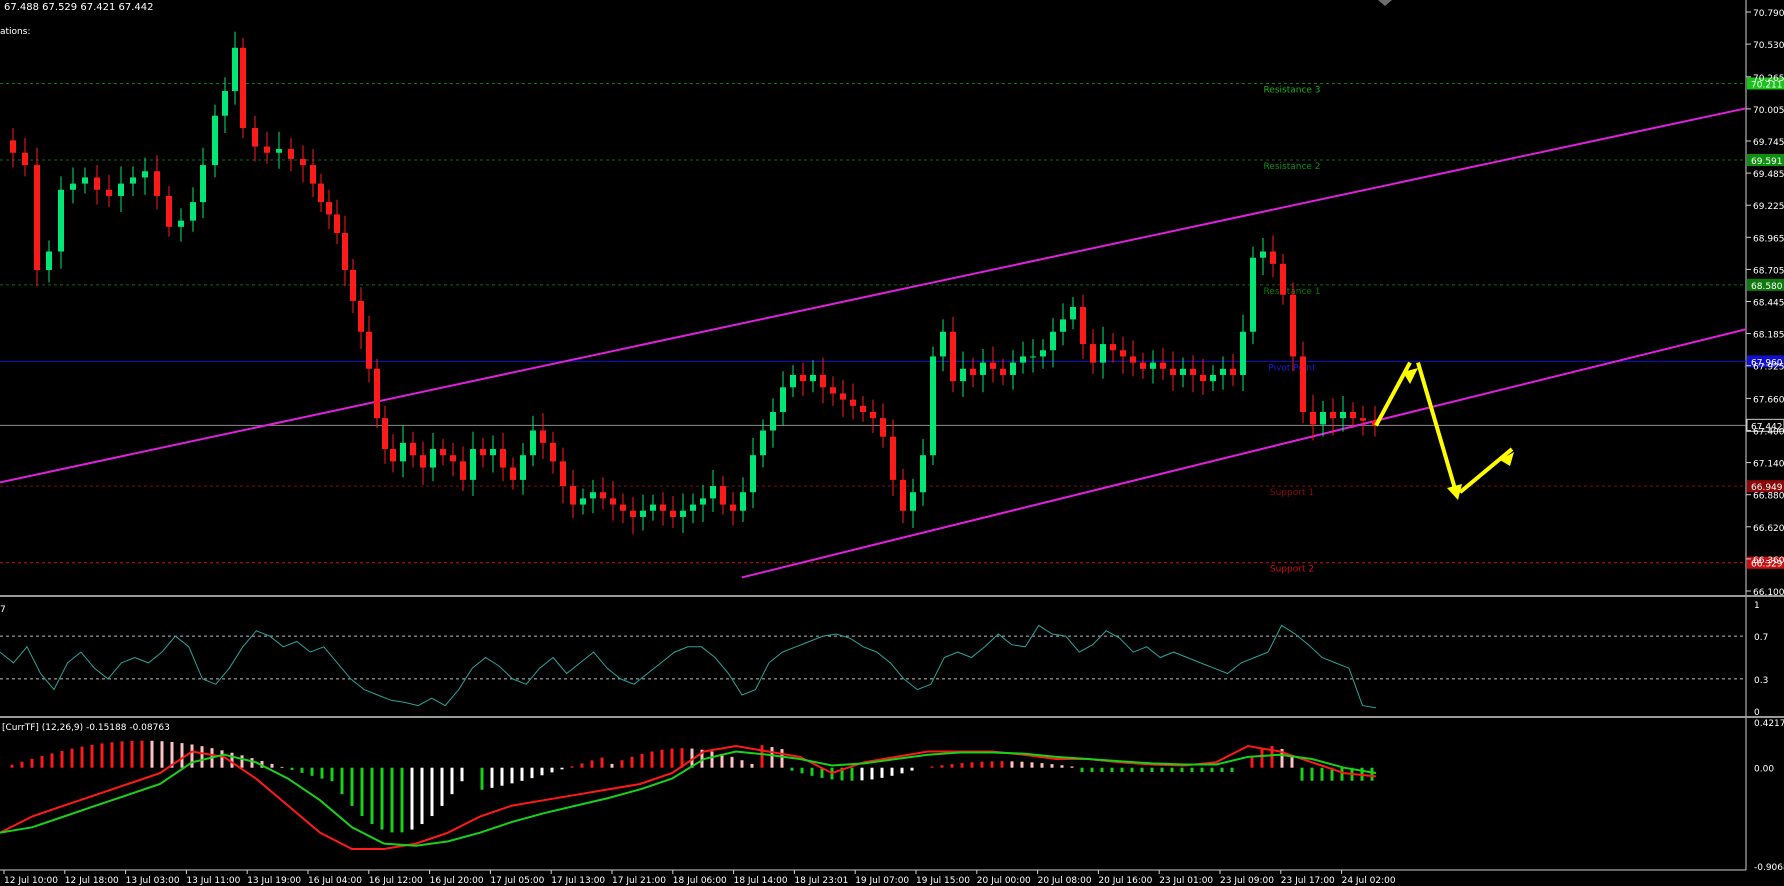 Image resolution: width=1784 pixels, height=886 pixels. I want to click on level-label: Support 1, so click(1292, 493).